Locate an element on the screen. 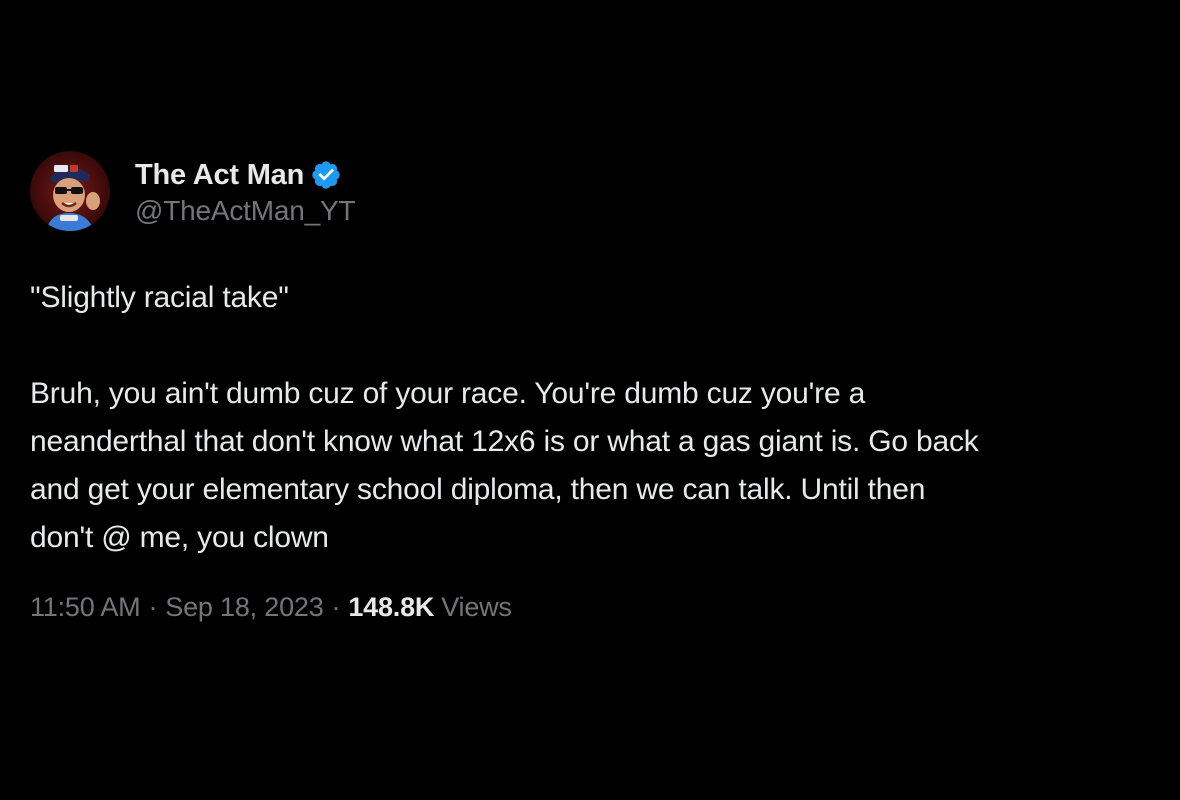  tweet-header: The Act Man @TheActMan_YT is located at coordinates (595, 191).